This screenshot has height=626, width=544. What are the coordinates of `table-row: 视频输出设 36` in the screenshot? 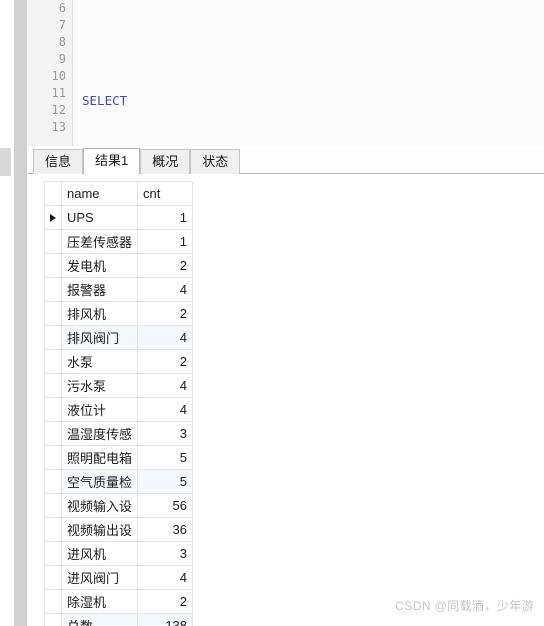 It's located at (119, 529).